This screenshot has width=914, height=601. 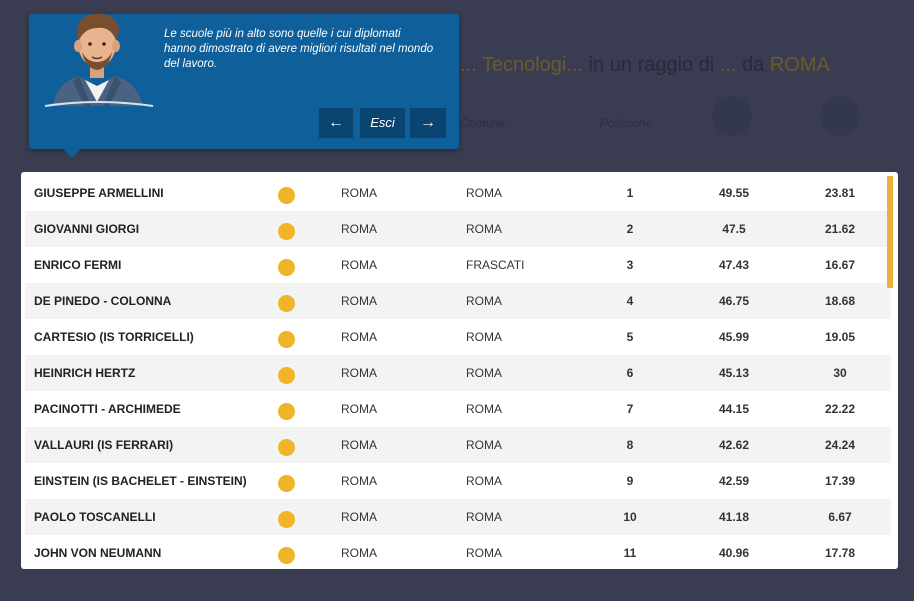 What do you see at coordinates (382, 123) in the screenshot?
I see `exit-button: Esci` at bounding box center [382, 123].